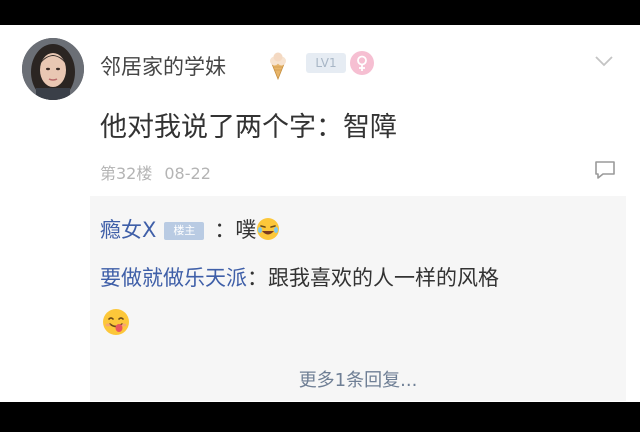 The width and height of the screenshot is (640, 432). What do you see at coordinates (278, 66) in the screenshot?
I see `ice-cream-icon` at bounding box center [278, 66].